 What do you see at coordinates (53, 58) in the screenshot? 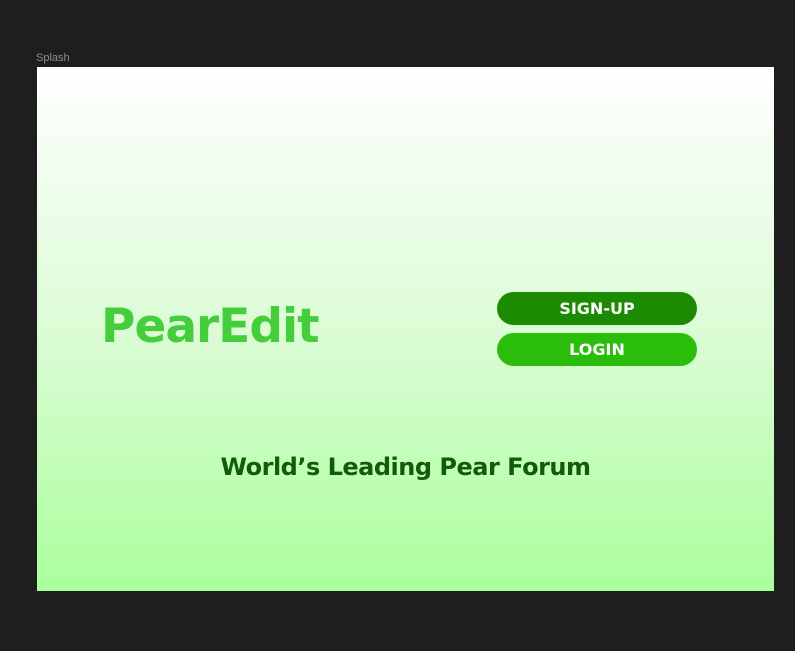
I see `frame-label: Splash` at bounding box center [53, 58].